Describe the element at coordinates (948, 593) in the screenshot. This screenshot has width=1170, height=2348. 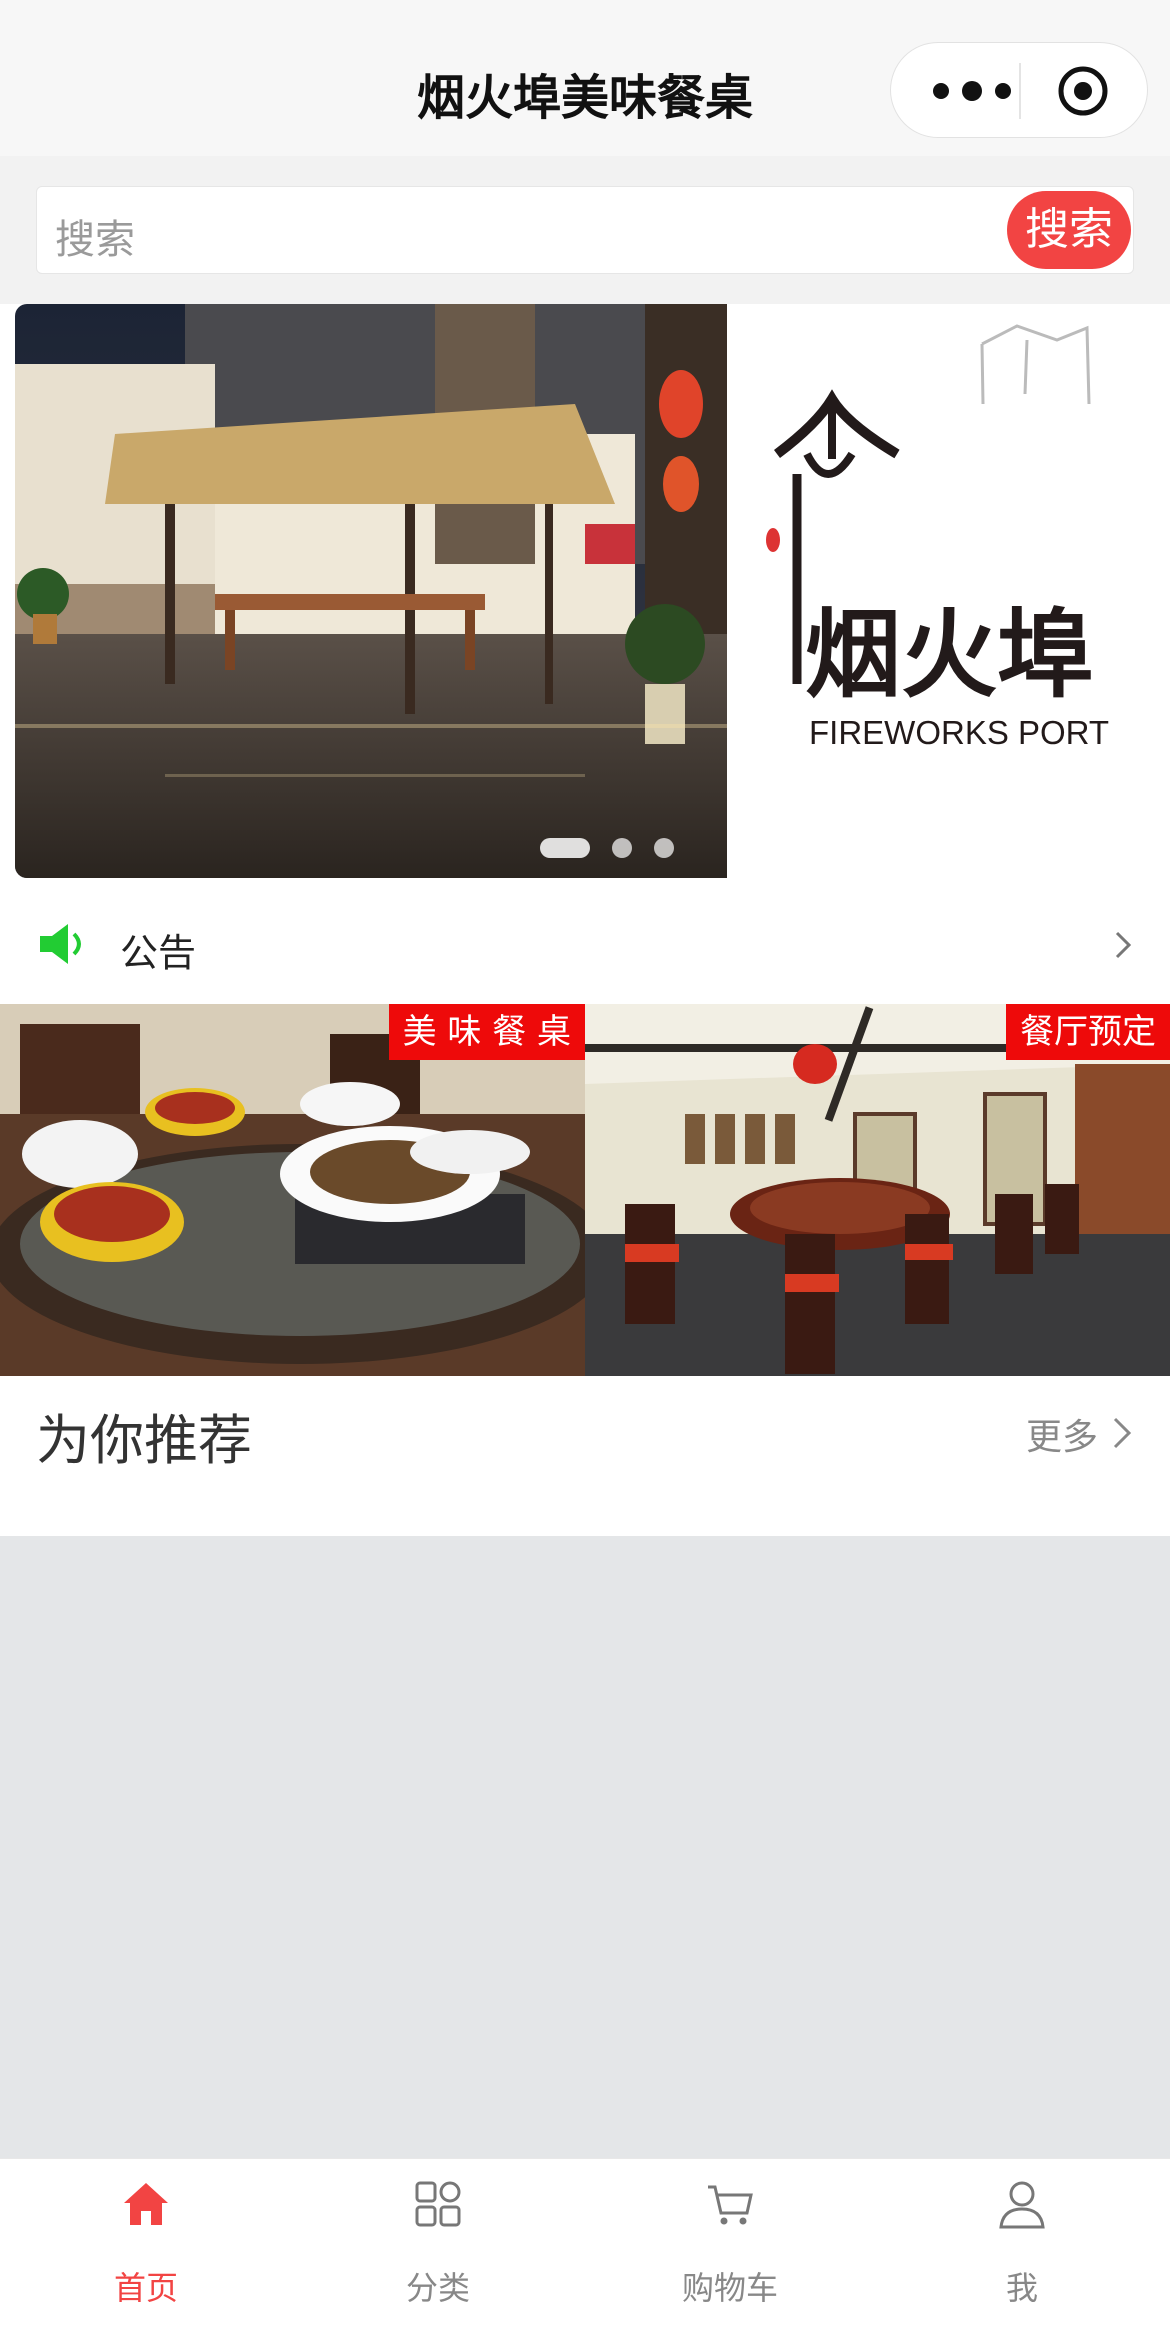
I see `brand-logo: 烟火埠 FIREWORKS PORT` at that location.